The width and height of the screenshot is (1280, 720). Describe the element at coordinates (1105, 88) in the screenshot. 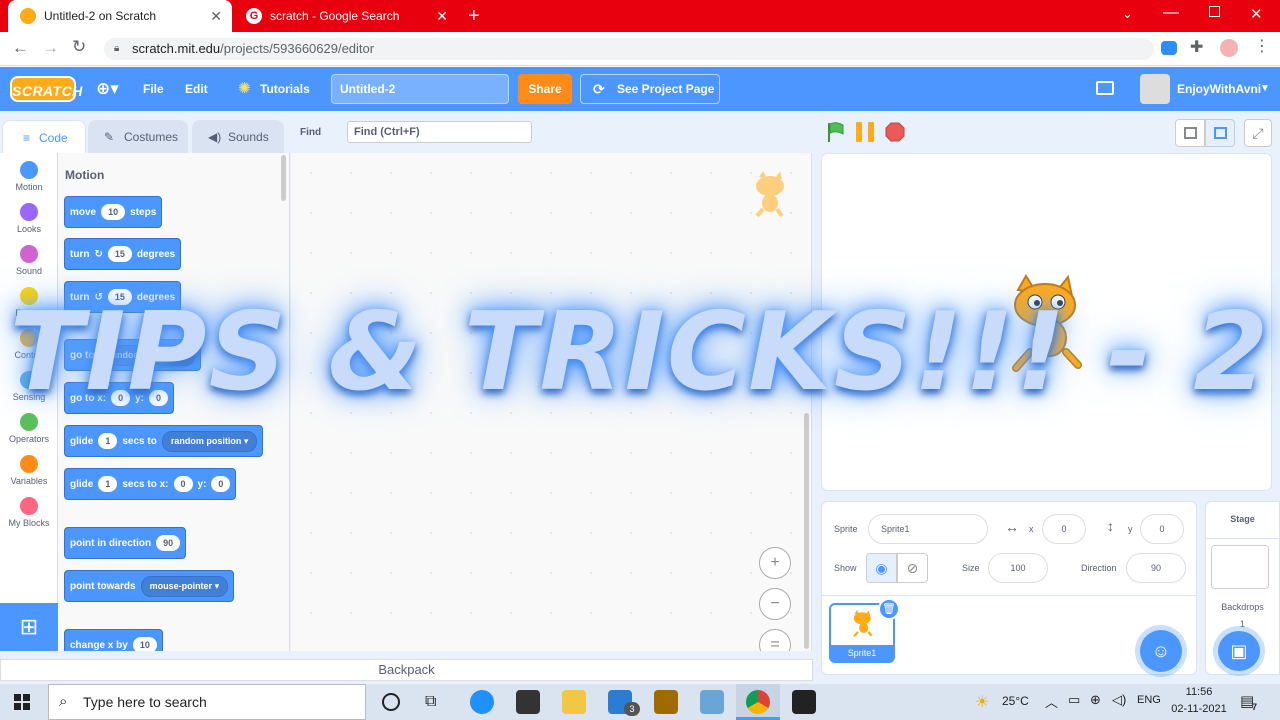

I see `my-stuff-folder-icon` at that location.